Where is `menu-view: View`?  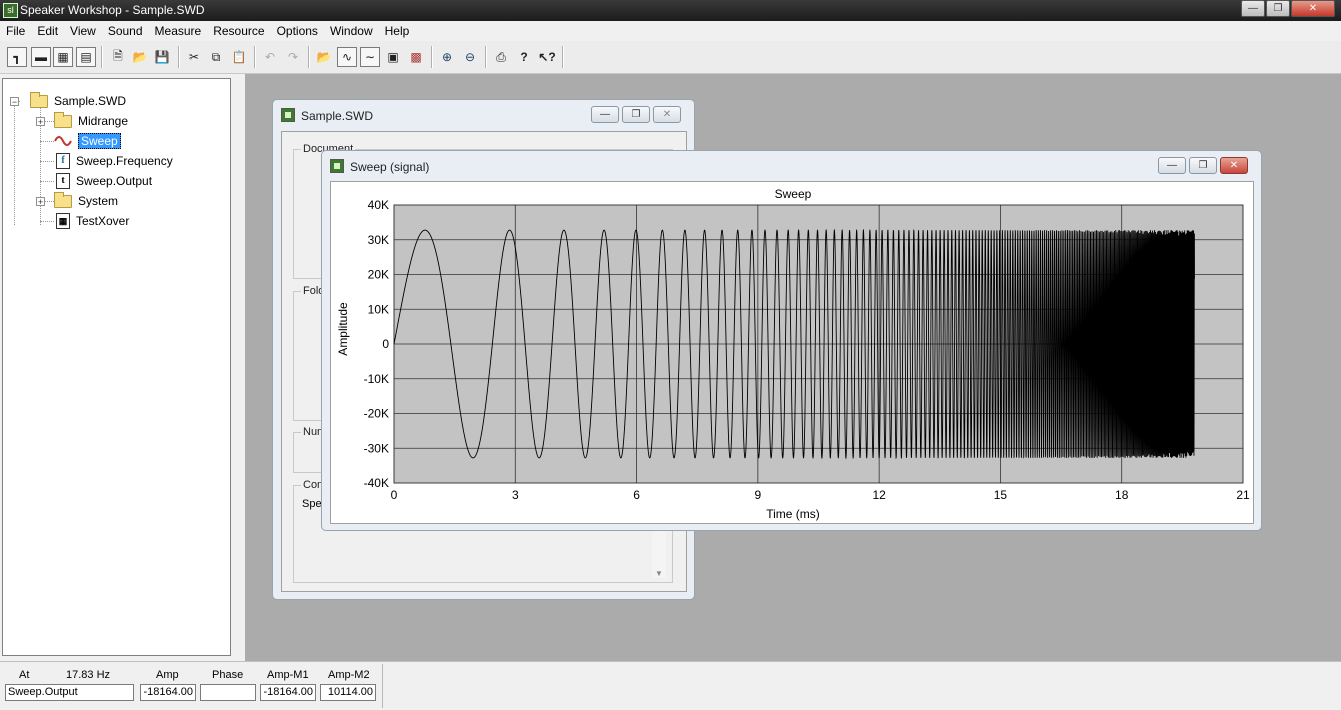 menu-view: View is located at coordinates (83, 31).